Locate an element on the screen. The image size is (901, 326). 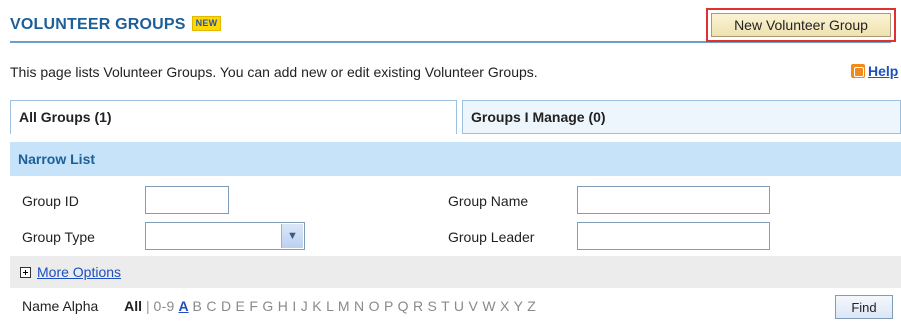
group-type-select: ▼ is located at coordinates (225, 236).